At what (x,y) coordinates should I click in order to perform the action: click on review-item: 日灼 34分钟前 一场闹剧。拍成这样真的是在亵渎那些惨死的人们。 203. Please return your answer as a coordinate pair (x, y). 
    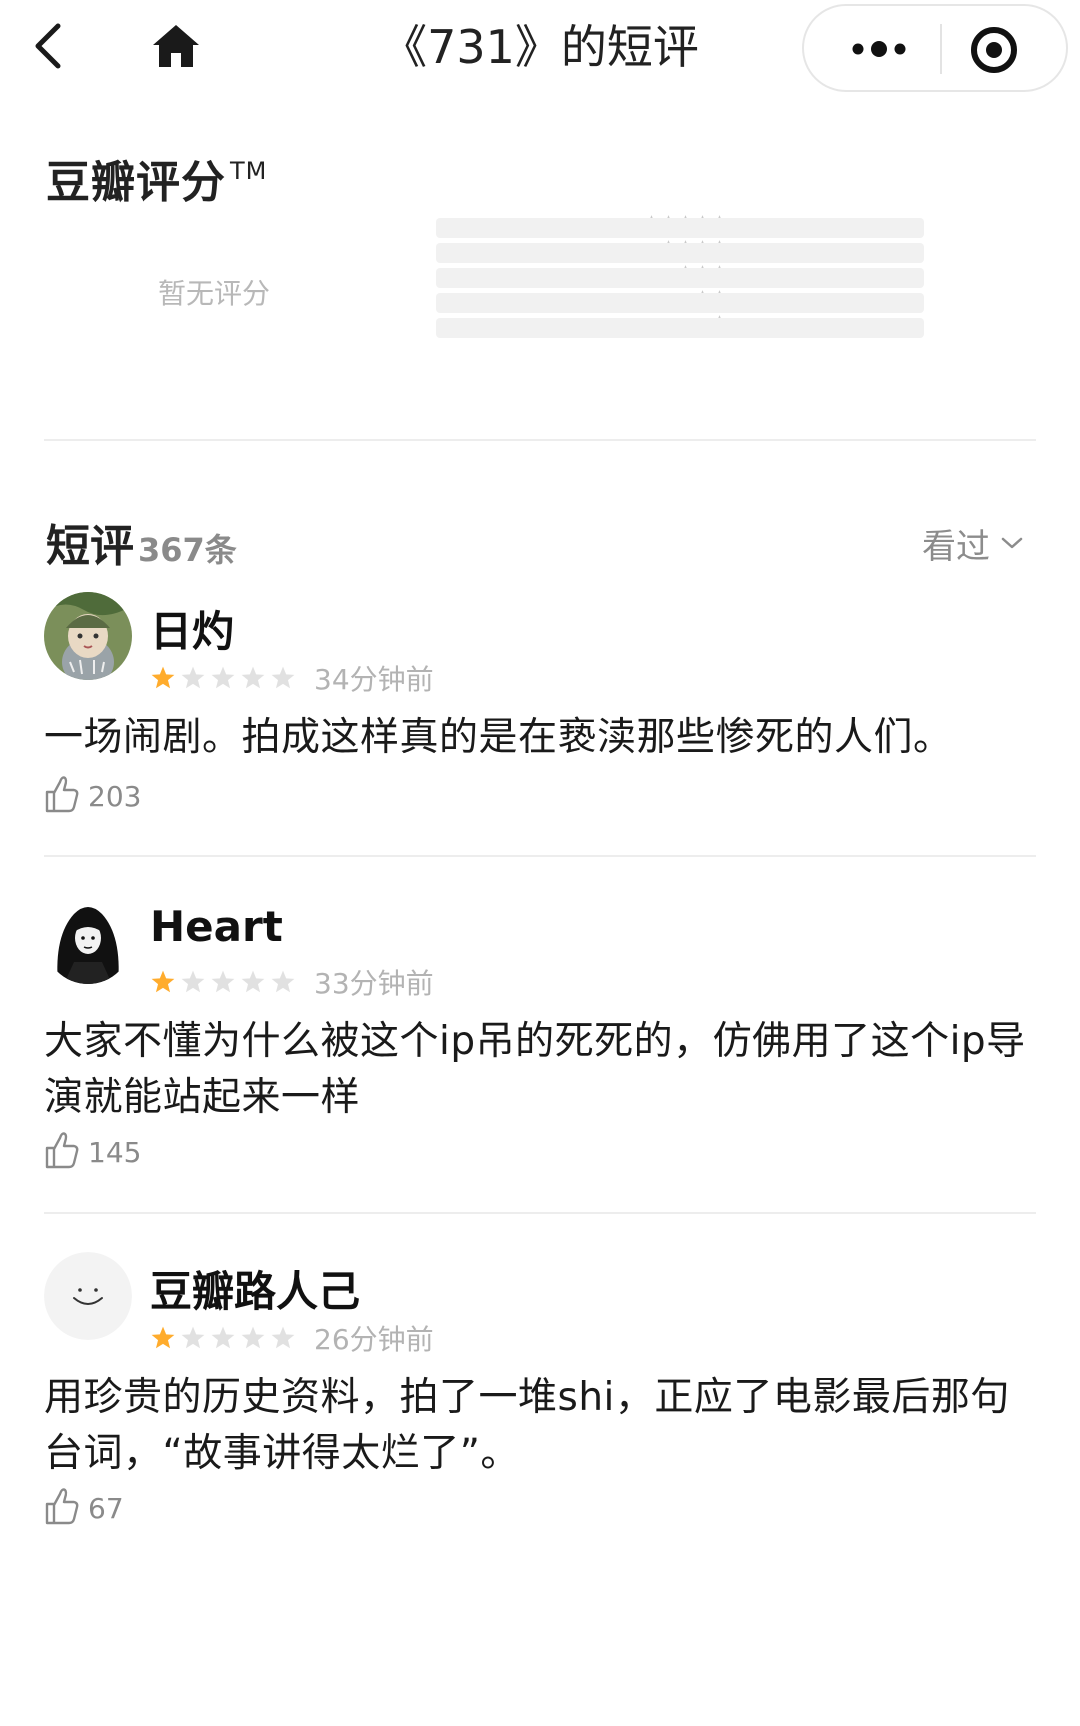
    Looking at the image, I should click on (540, 712).